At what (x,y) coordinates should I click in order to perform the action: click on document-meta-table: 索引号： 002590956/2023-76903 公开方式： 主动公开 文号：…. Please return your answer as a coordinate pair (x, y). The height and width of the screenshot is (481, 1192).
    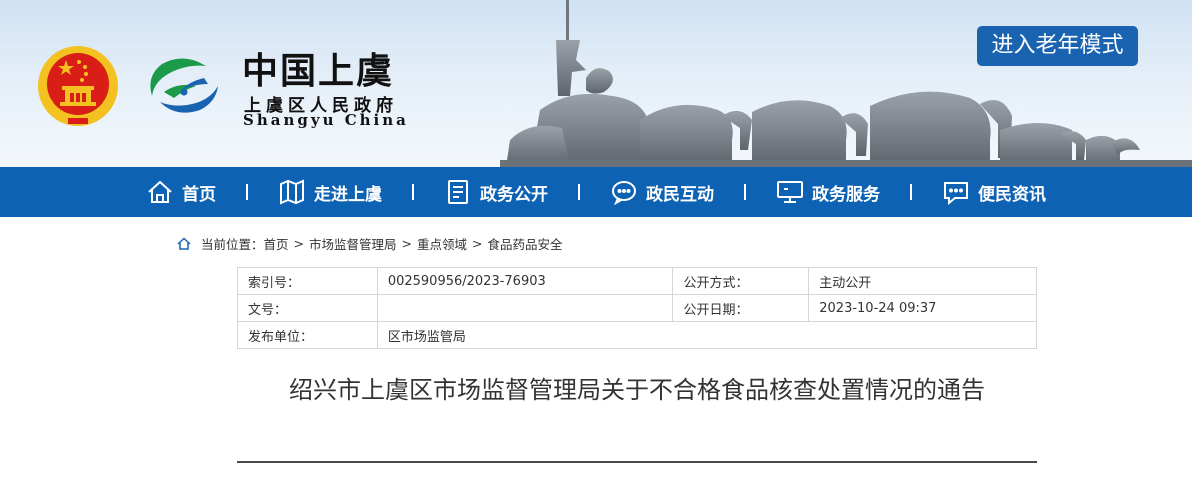
    Looking at the image, I should click on (637, 308).